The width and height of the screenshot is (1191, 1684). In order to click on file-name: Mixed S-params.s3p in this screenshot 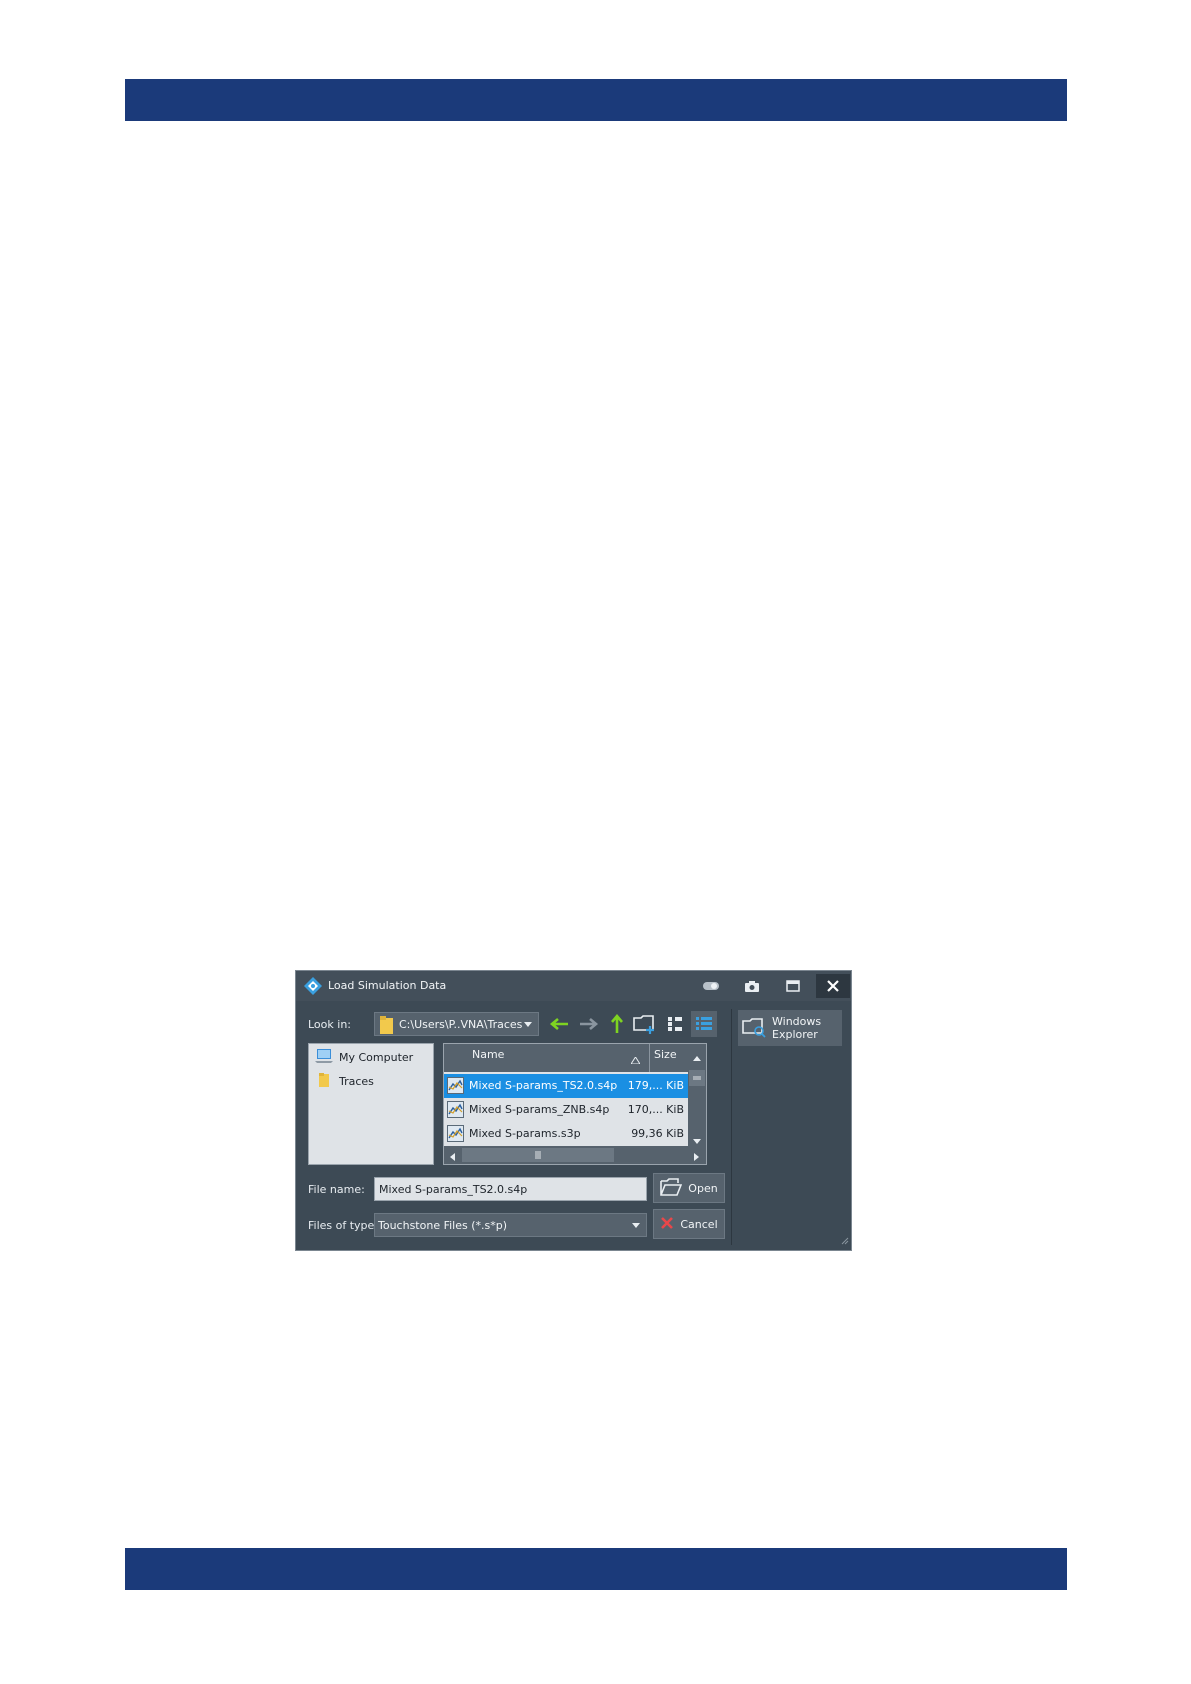, I will do `click(525, 1133)`.